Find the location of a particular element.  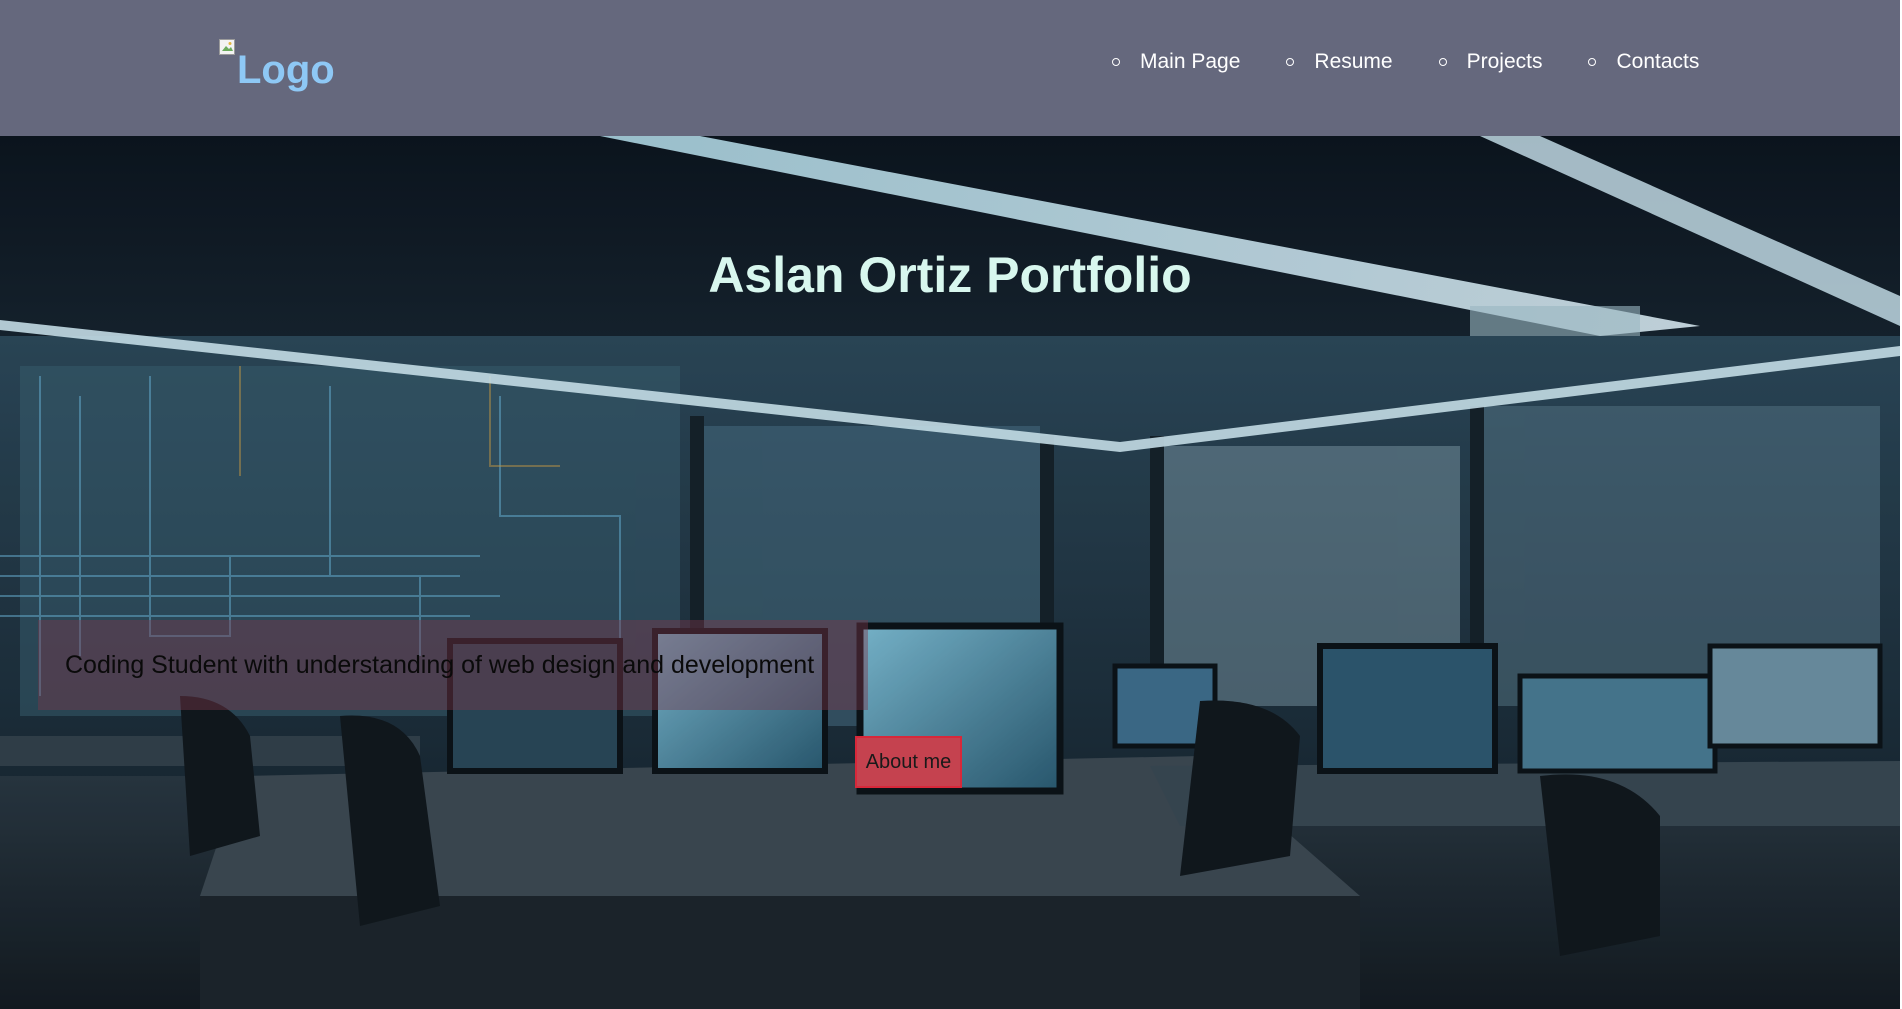

nav-main-page: Main Page is located at coordinates (1176, 62).